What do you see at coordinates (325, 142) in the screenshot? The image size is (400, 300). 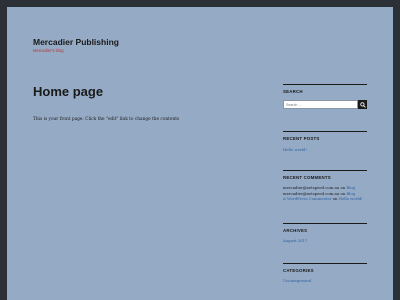 I see `recent-posts-widget: RECENT POSTS Hello world!` at bounding box center [325, 142].